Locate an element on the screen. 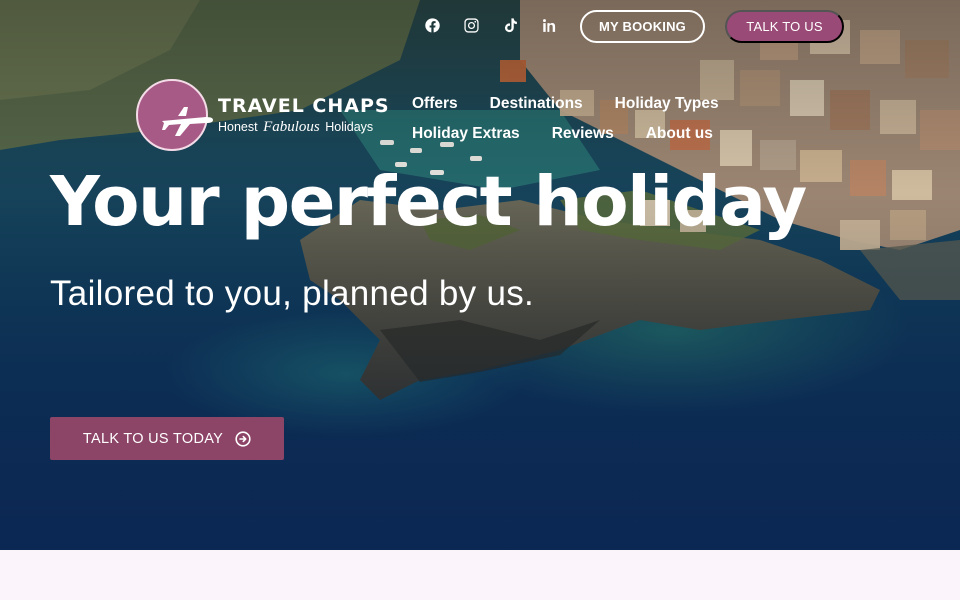  nav-item-holiday-types: Holiday Types is located at coordinates (667, 104).